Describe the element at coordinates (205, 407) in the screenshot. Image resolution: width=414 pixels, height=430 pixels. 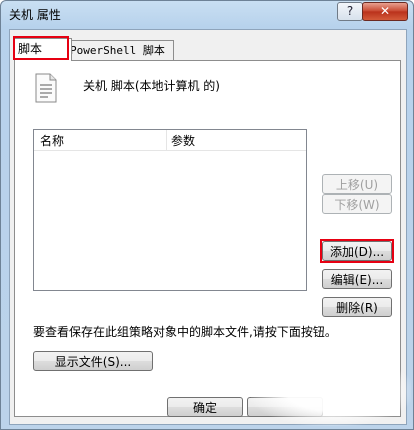
I see `ok-button: 确定` at that location.